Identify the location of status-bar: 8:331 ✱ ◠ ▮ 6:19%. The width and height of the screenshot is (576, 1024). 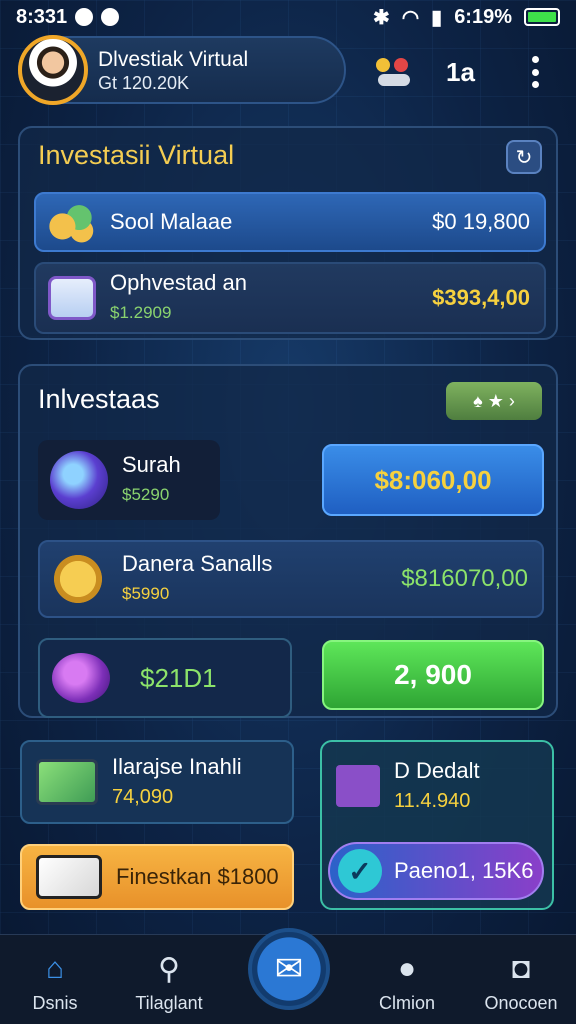
(288, 17).